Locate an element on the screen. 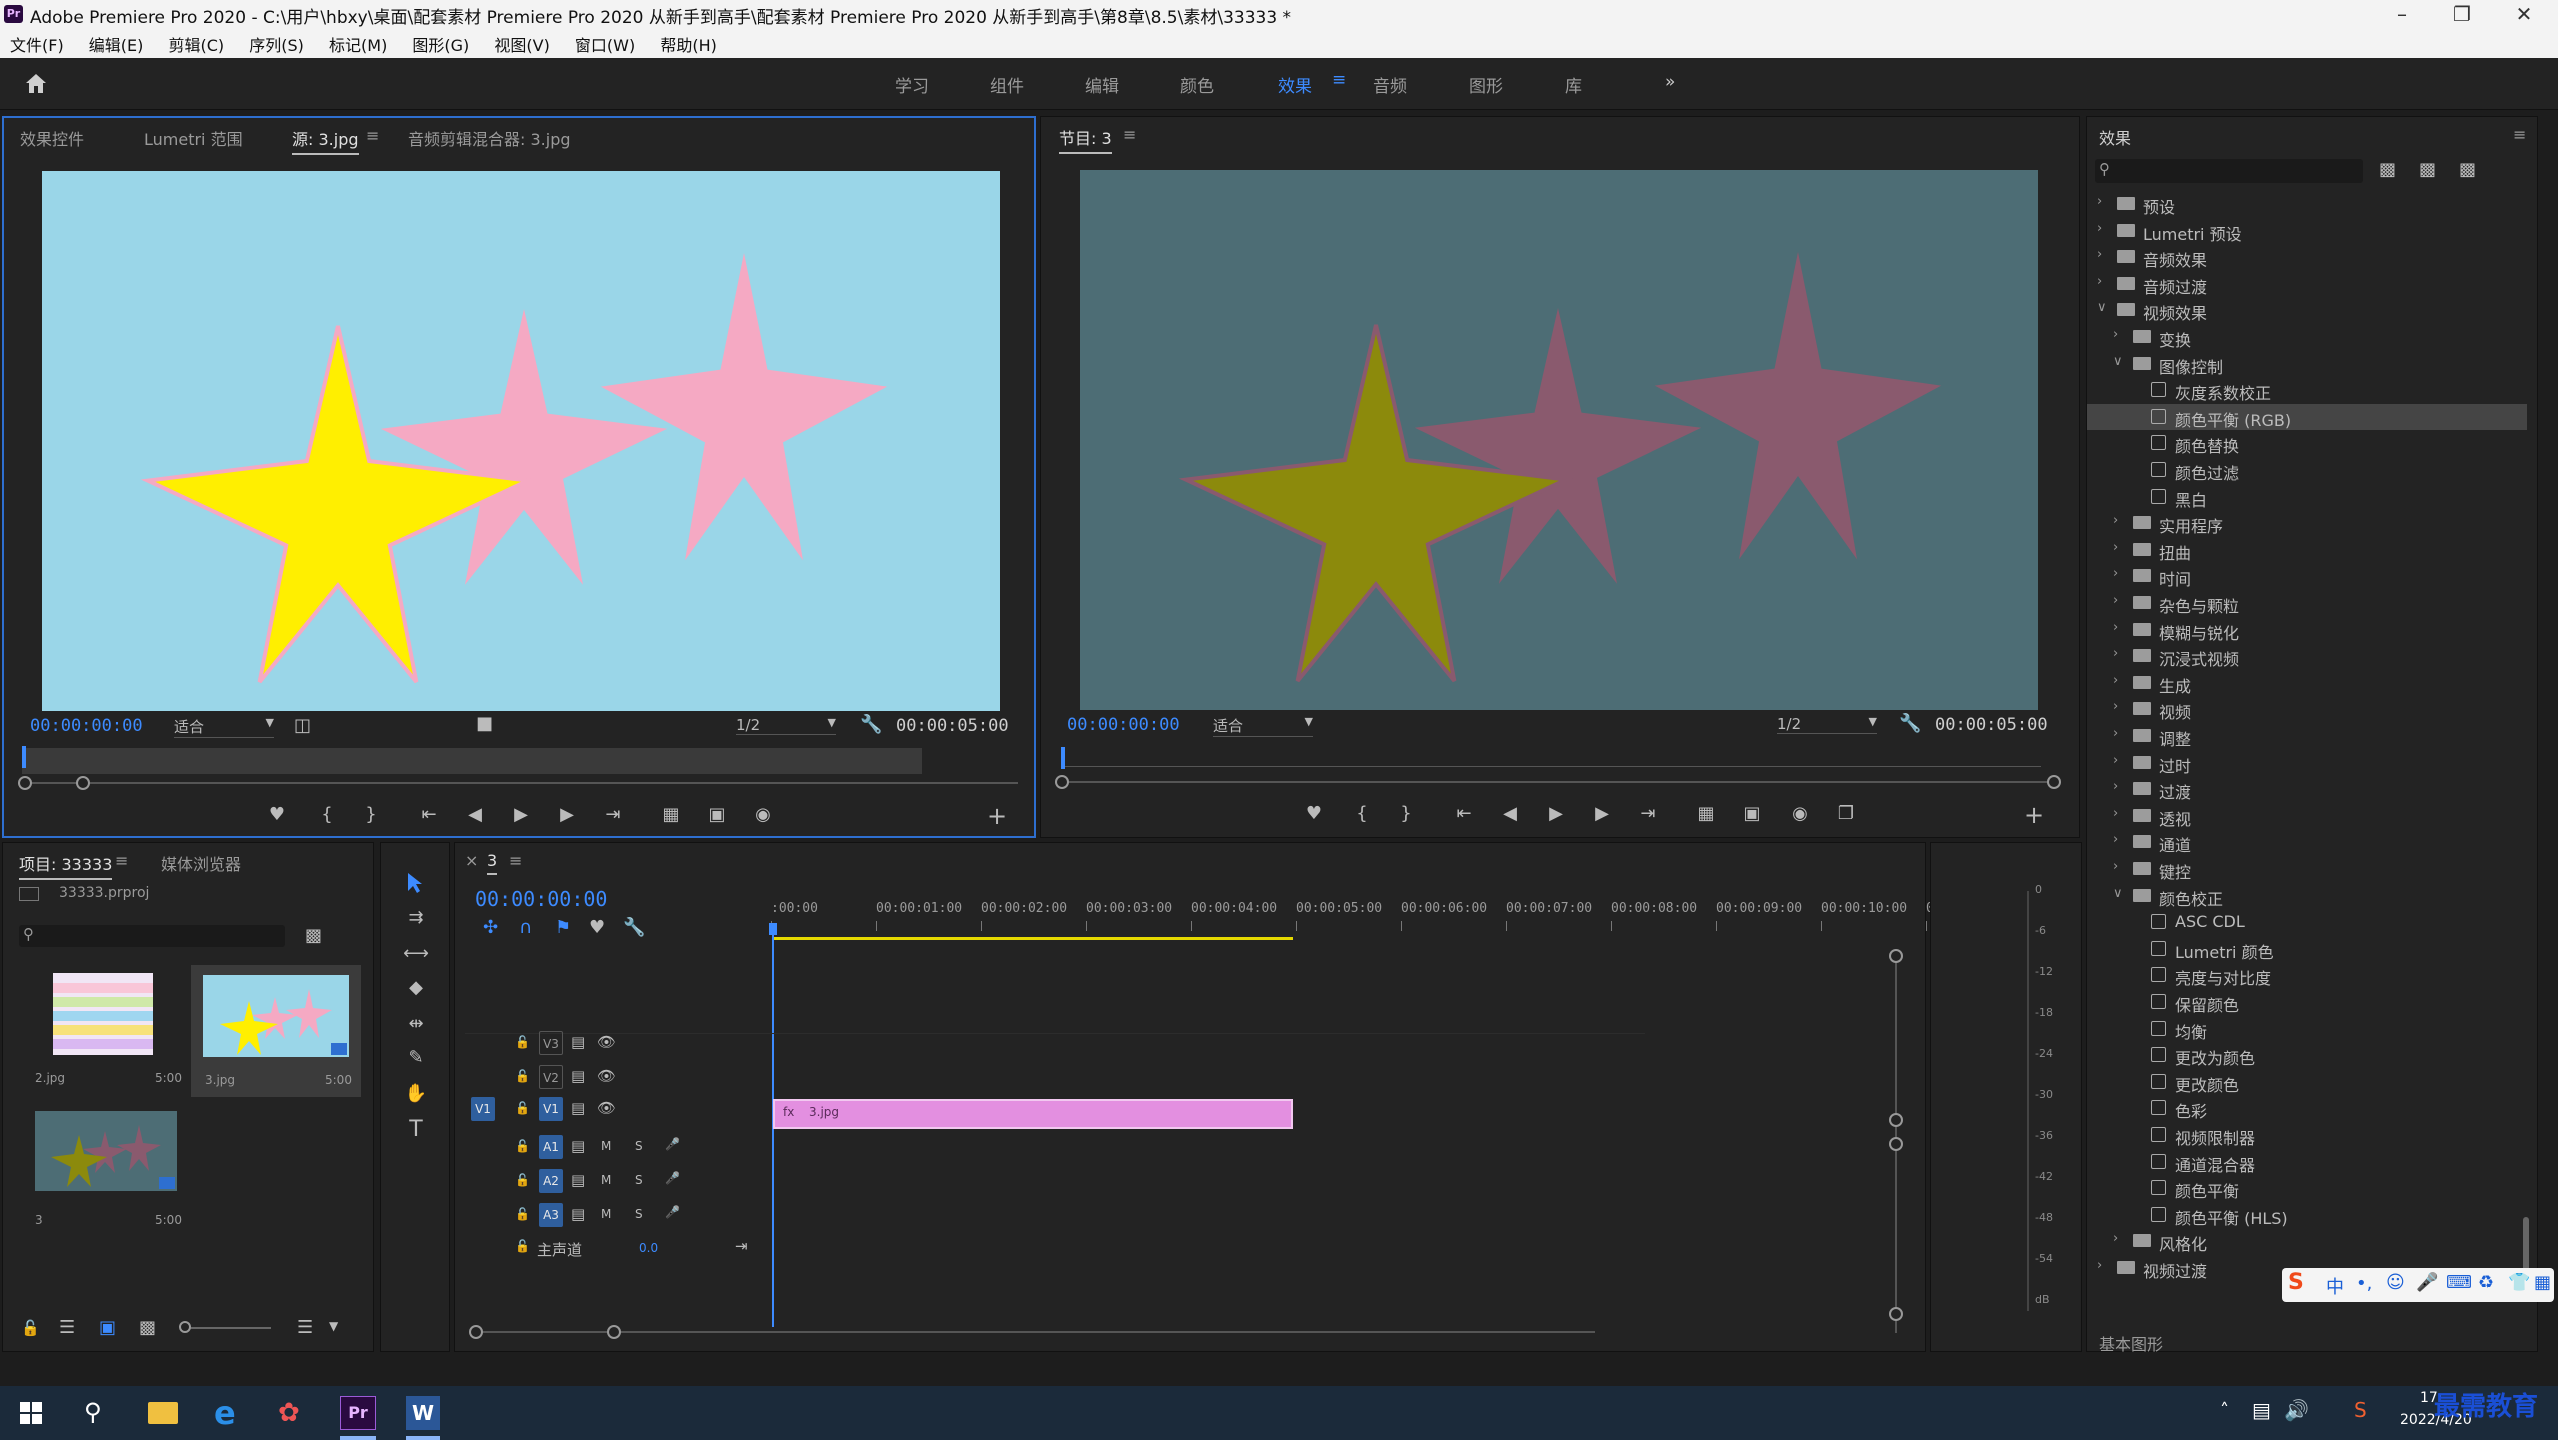 The width and height of the screenshot is (2558, 1440). effect-folder: ∨ 图像控制 is located at coordinates (2307, 364).